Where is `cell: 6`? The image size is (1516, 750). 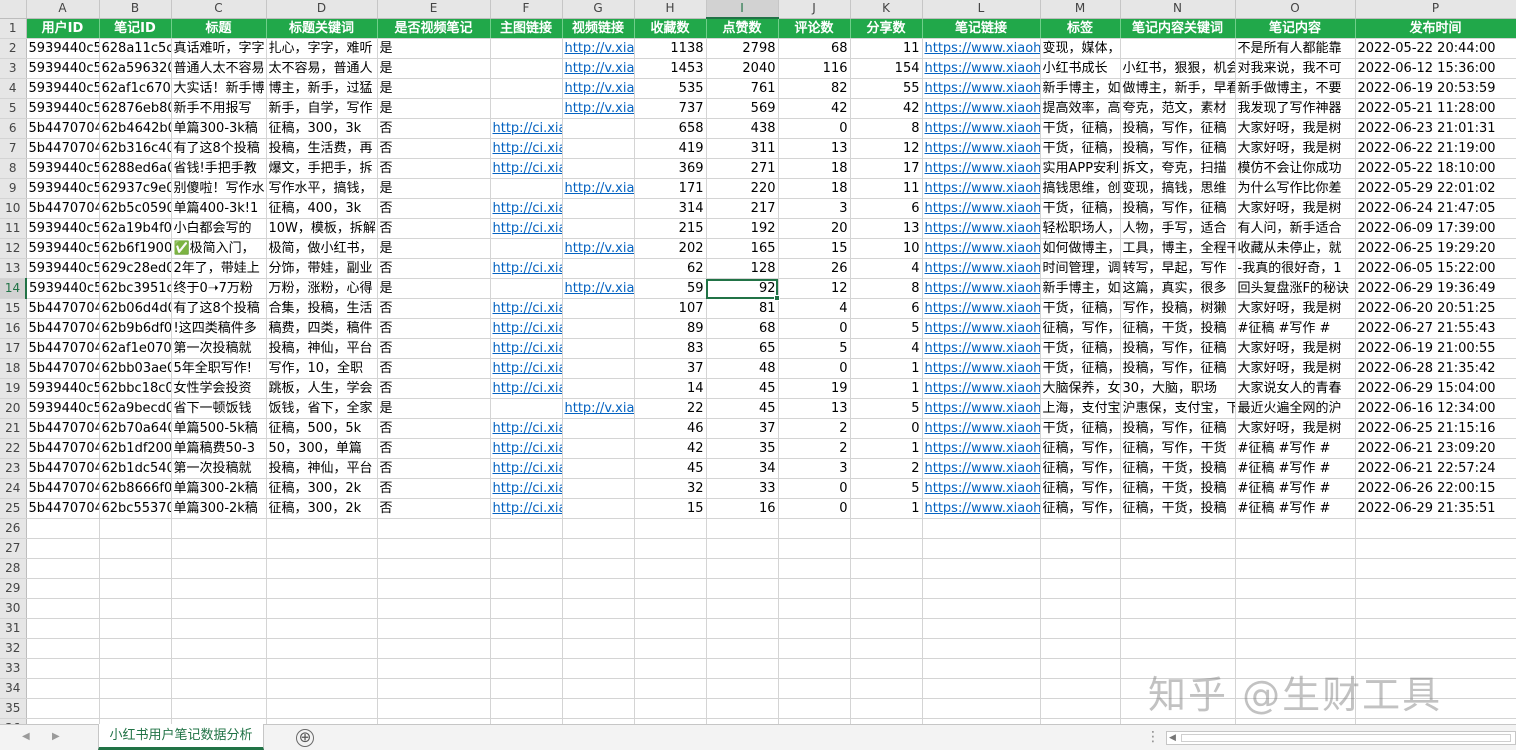
cell: 6 is located at coordinates (886, 209).